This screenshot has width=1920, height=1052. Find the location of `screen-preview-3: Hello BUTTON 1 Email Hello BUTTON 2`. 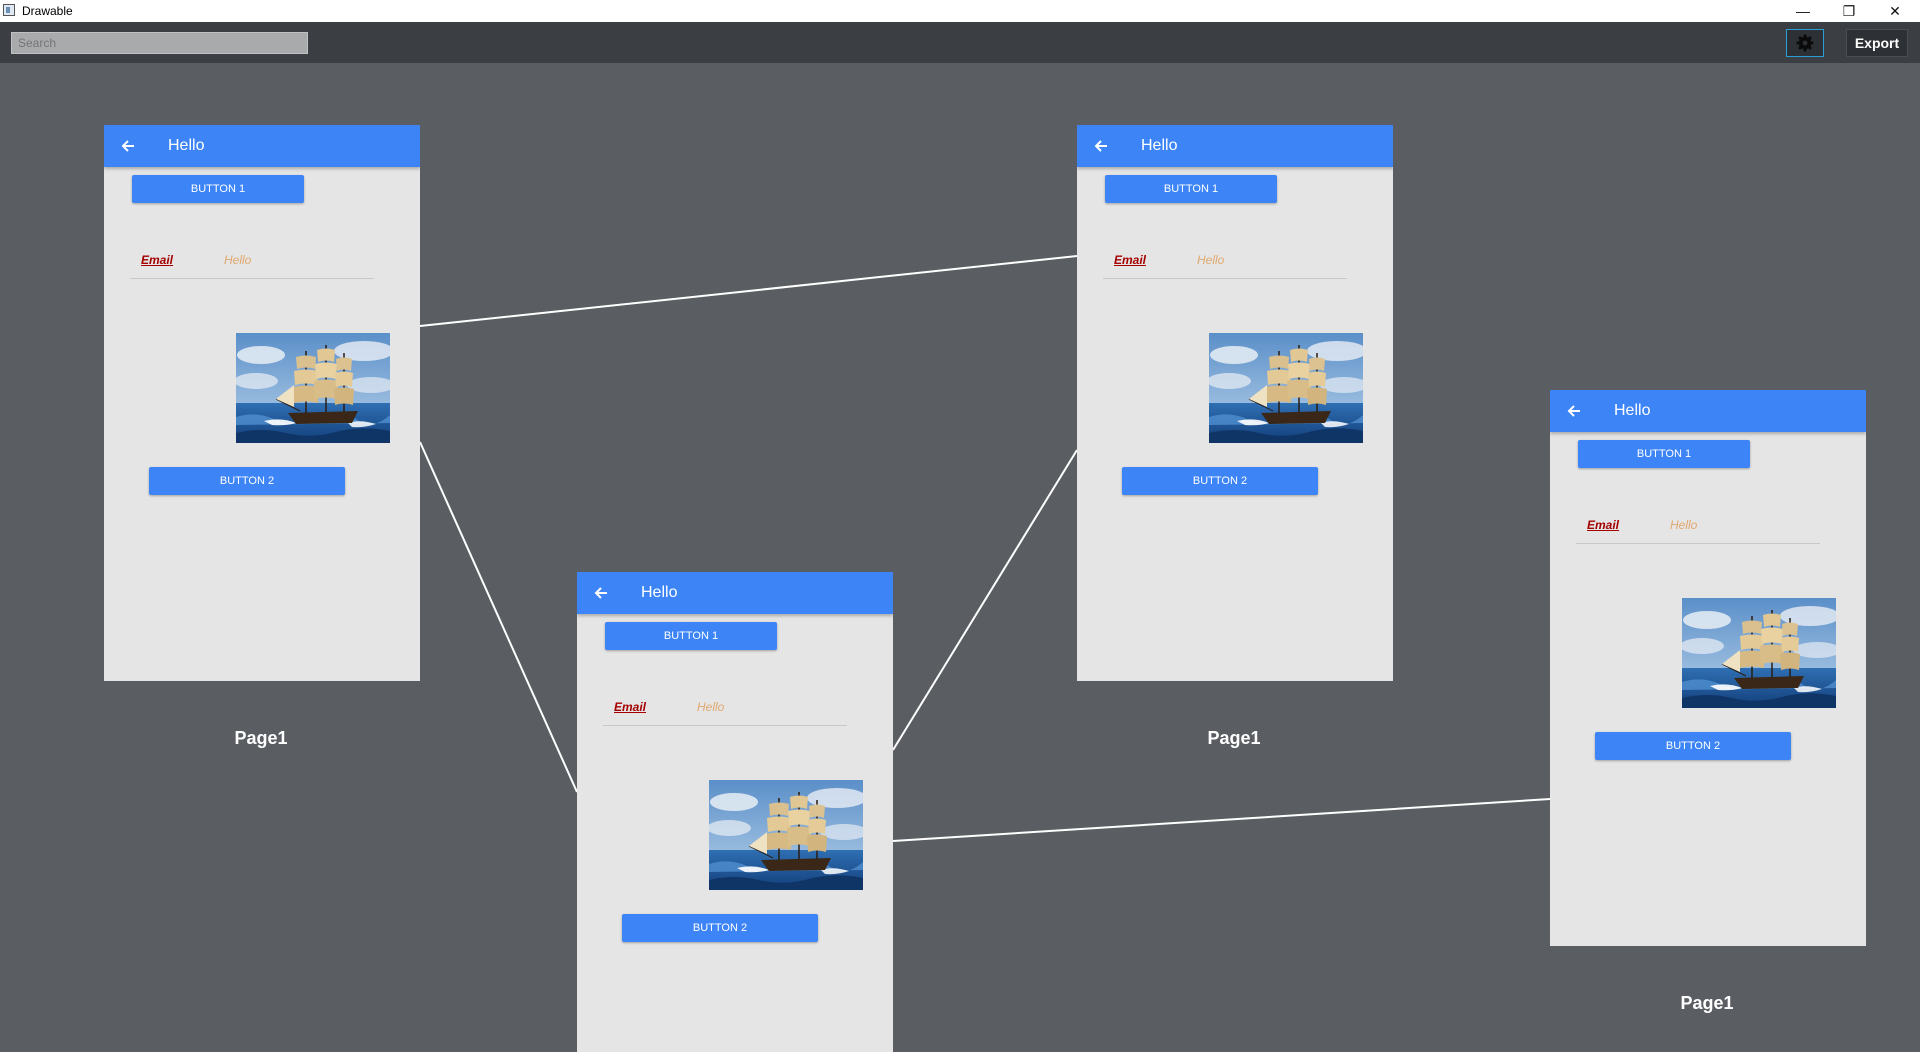

screen-preview-3: Hello BUTTON 1 Email Hello BUTTON 2 is located at coordinates (735, 812).